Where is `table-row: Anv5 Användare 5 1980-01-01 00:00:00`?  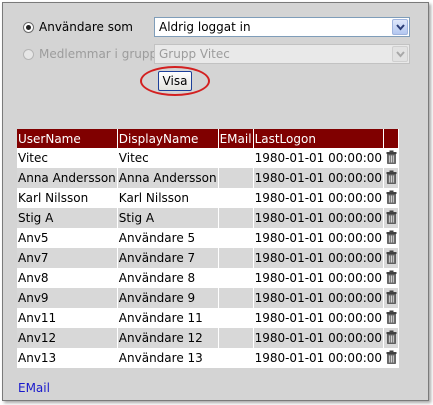 table-row: Anv5 Användare 5 1980-01-01 00:00:00 is located at coordinates (208, 238).